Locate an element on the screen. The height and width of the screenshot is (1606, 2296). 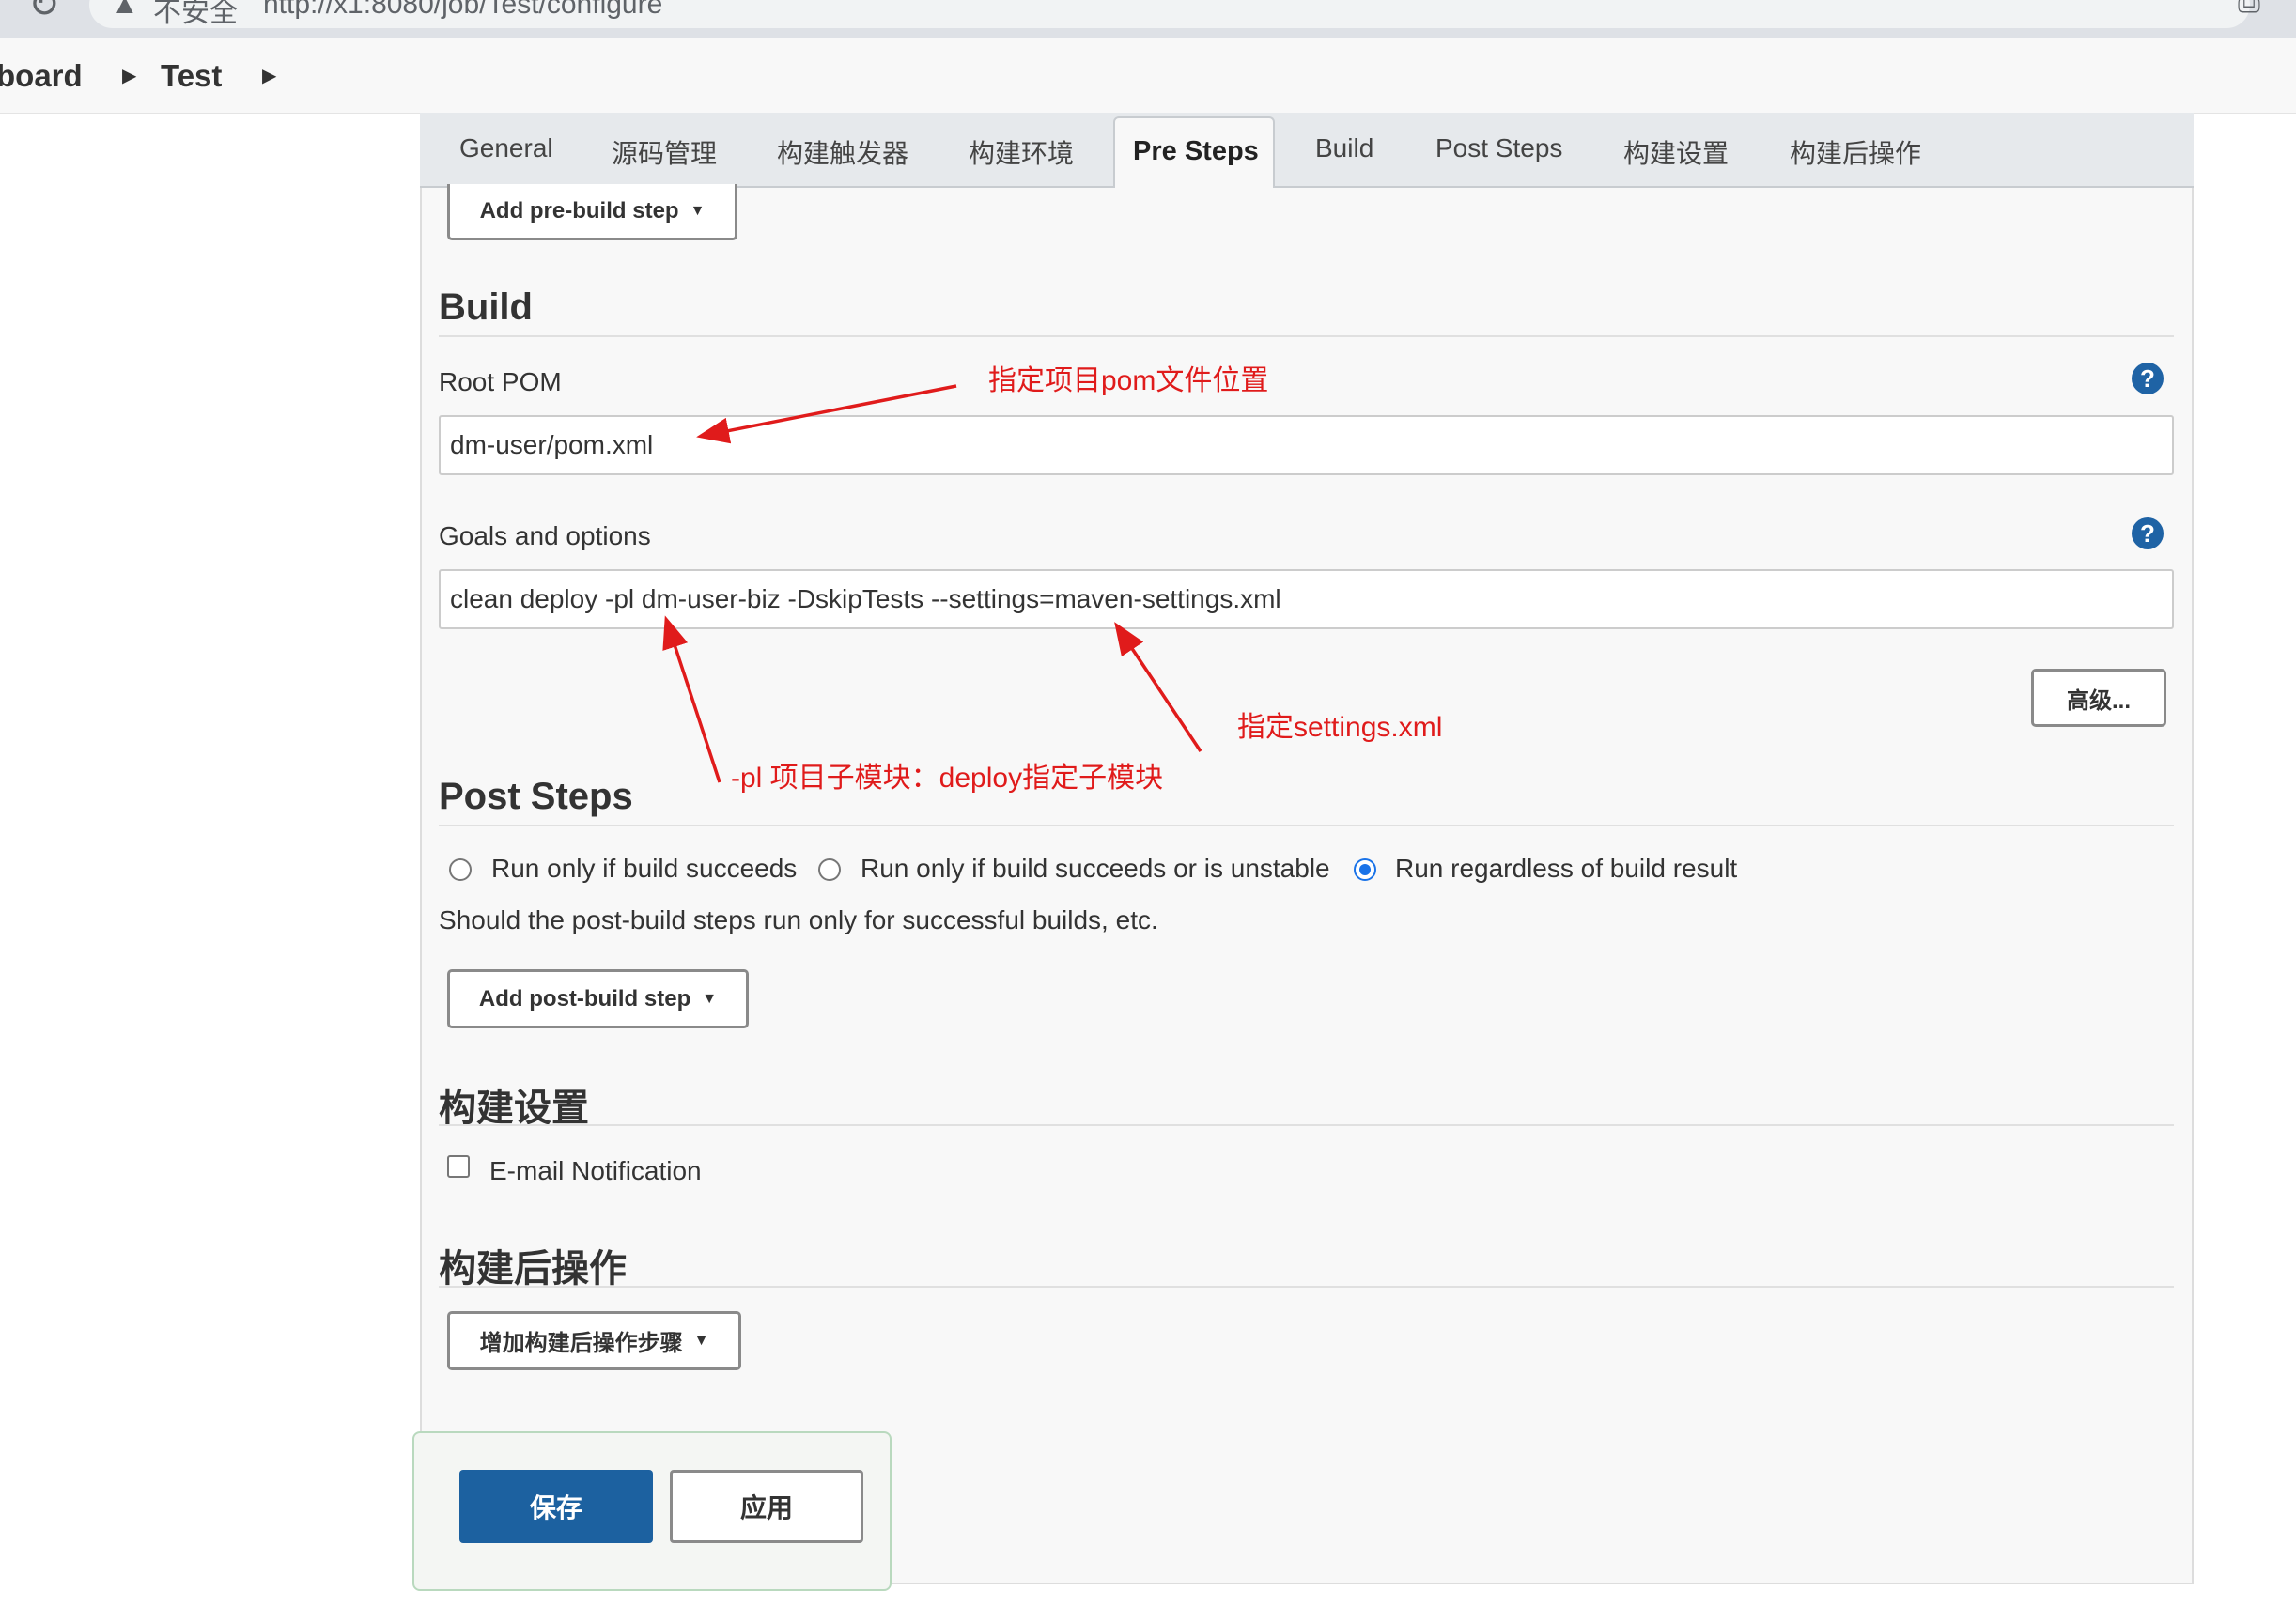
add-pre-build-step-label: Add pre-build step is located at coordinates (579, 210).